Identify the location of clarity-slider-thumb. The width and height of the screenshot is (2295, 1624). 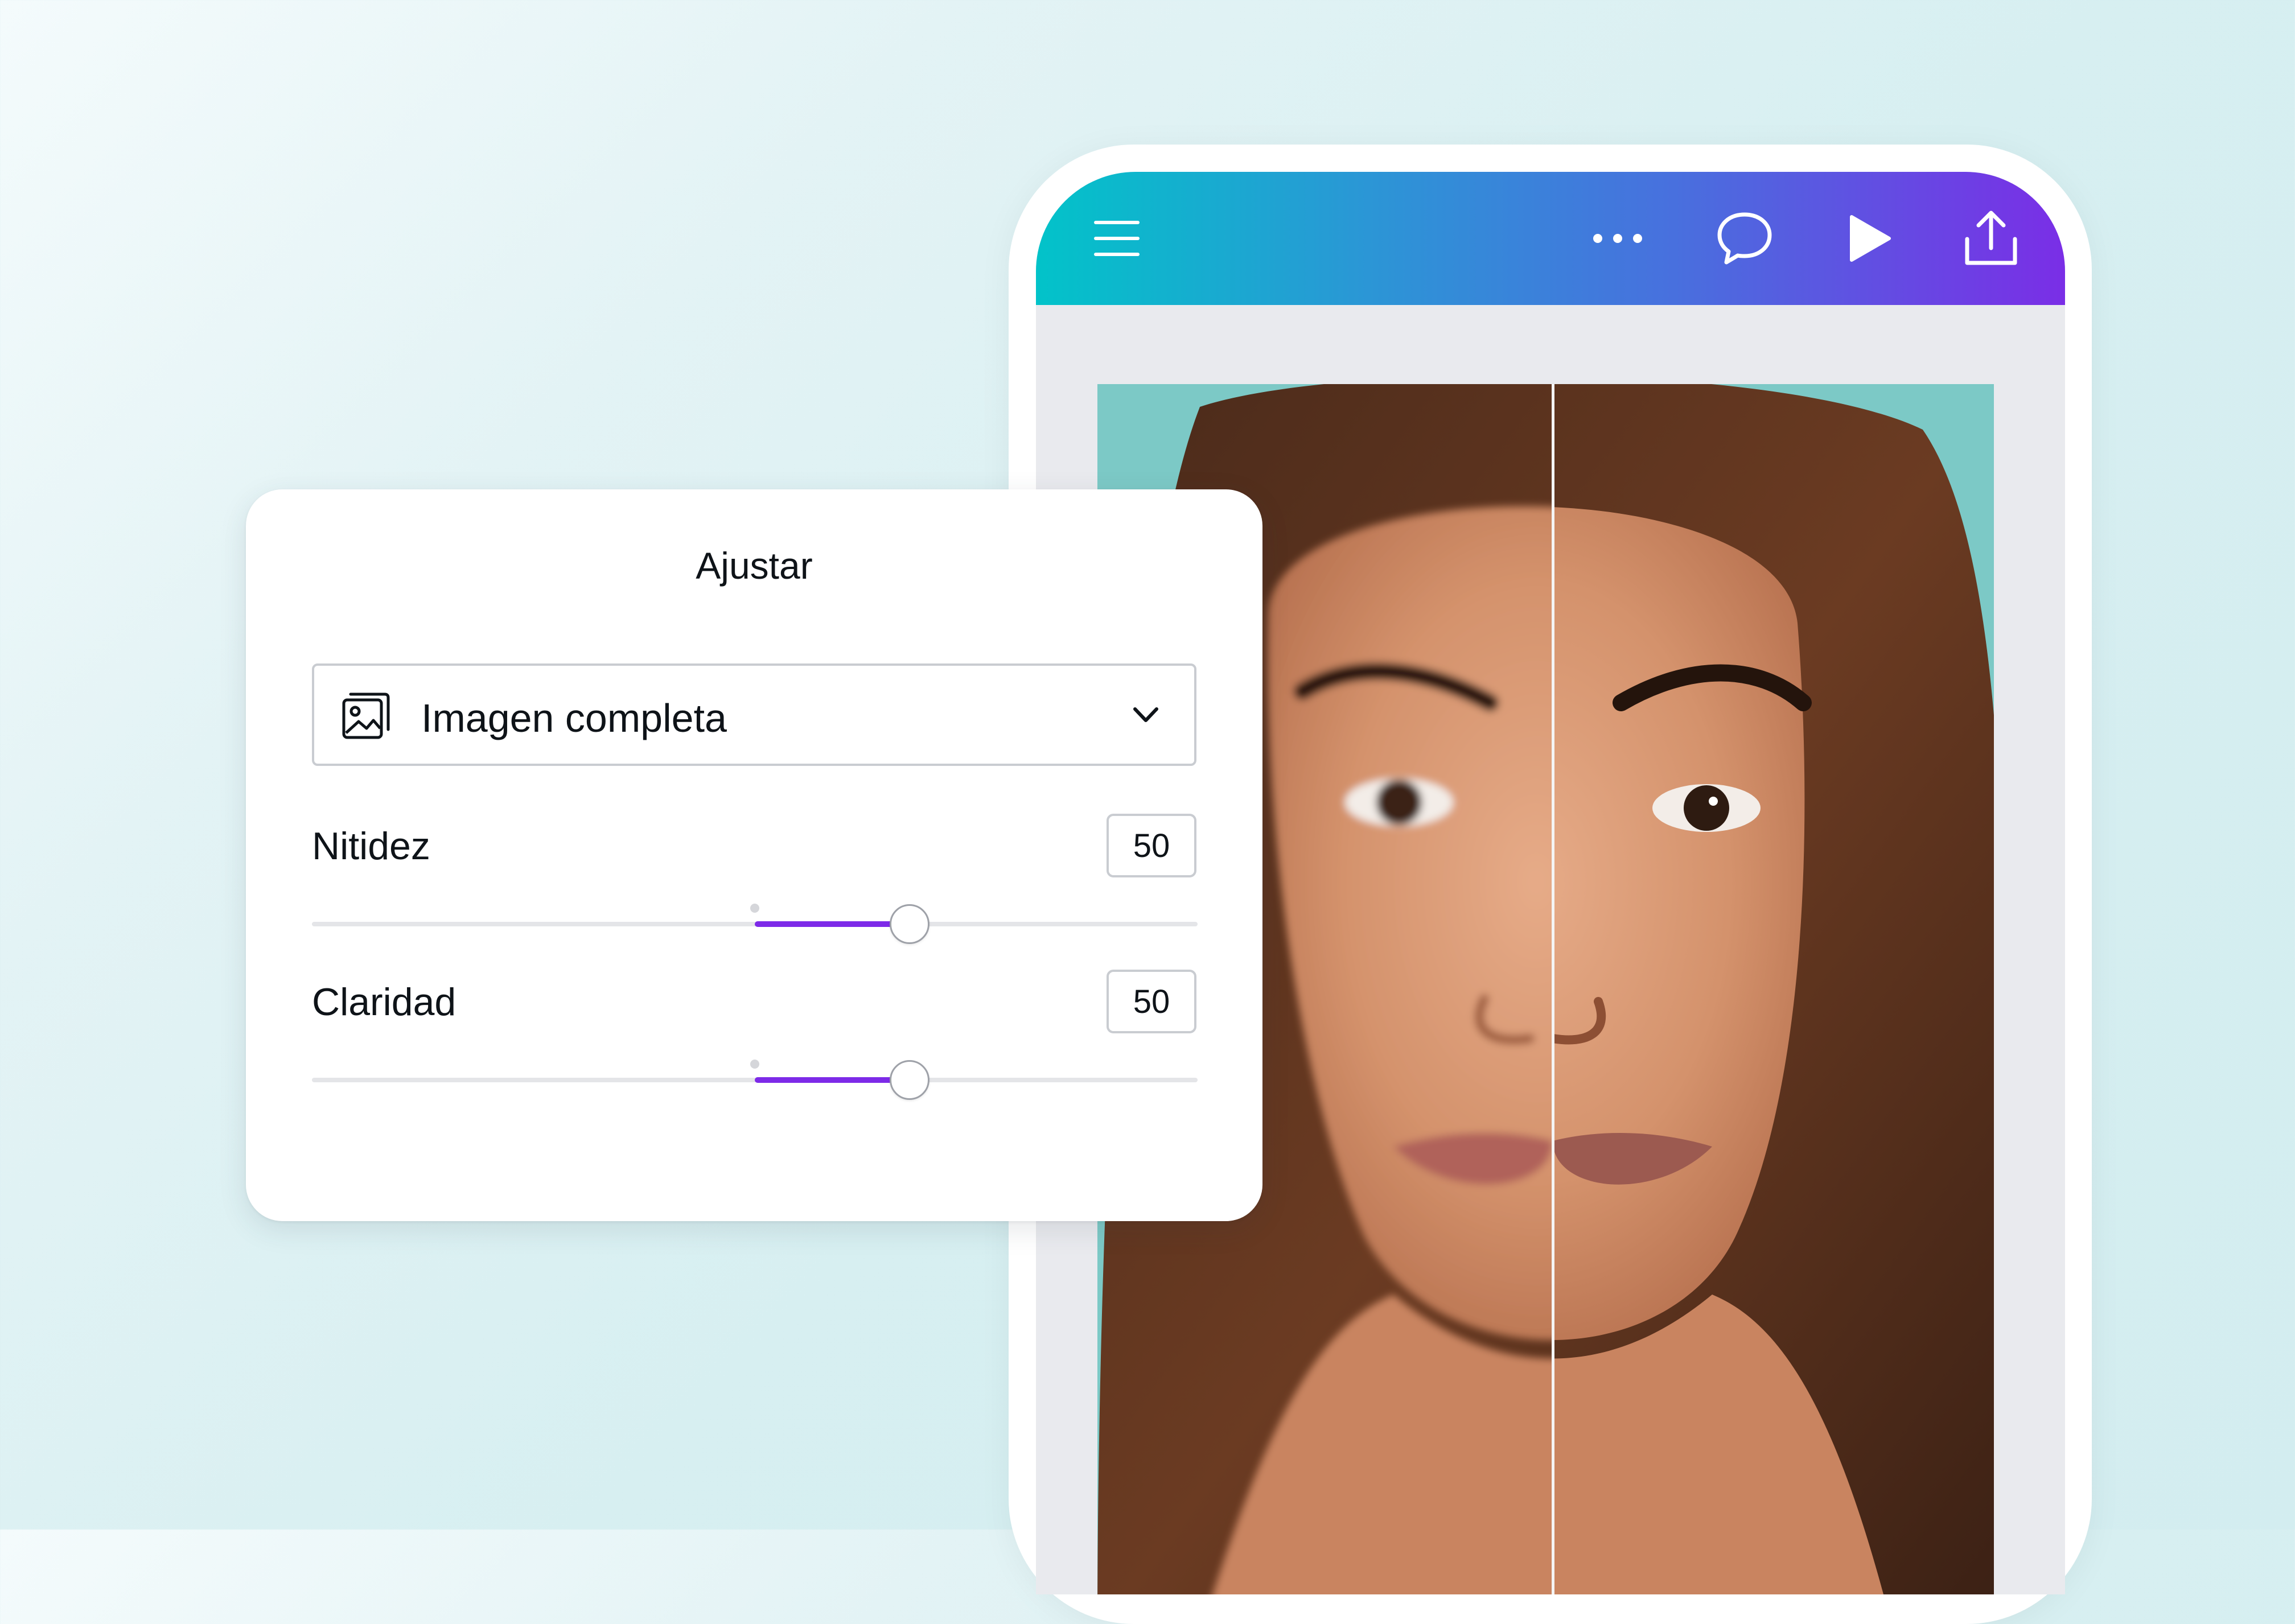
(910, 1080).